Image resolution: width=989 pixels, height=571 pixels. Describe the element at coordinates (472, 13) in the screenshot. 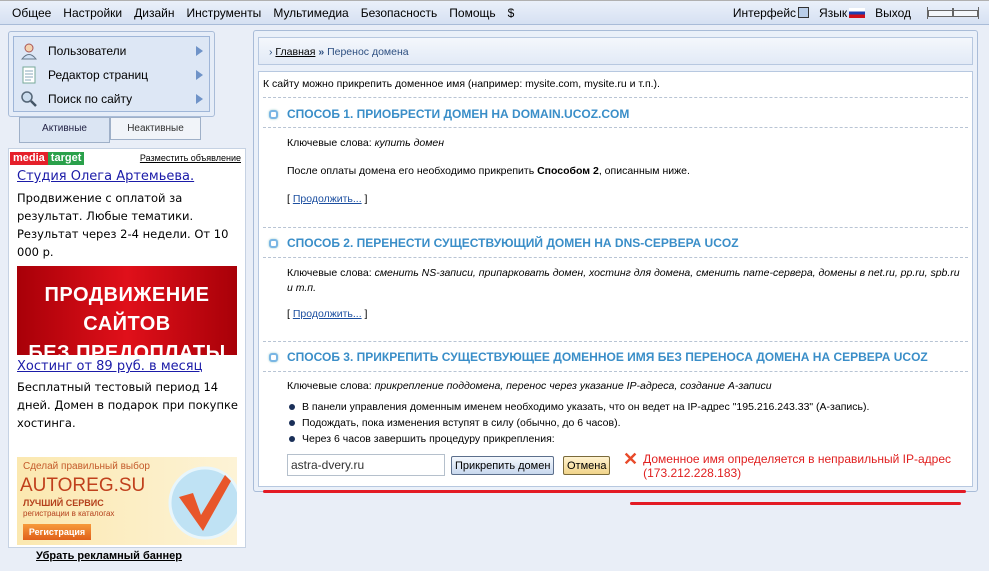

I see `menu-help: Помощь` at that location.